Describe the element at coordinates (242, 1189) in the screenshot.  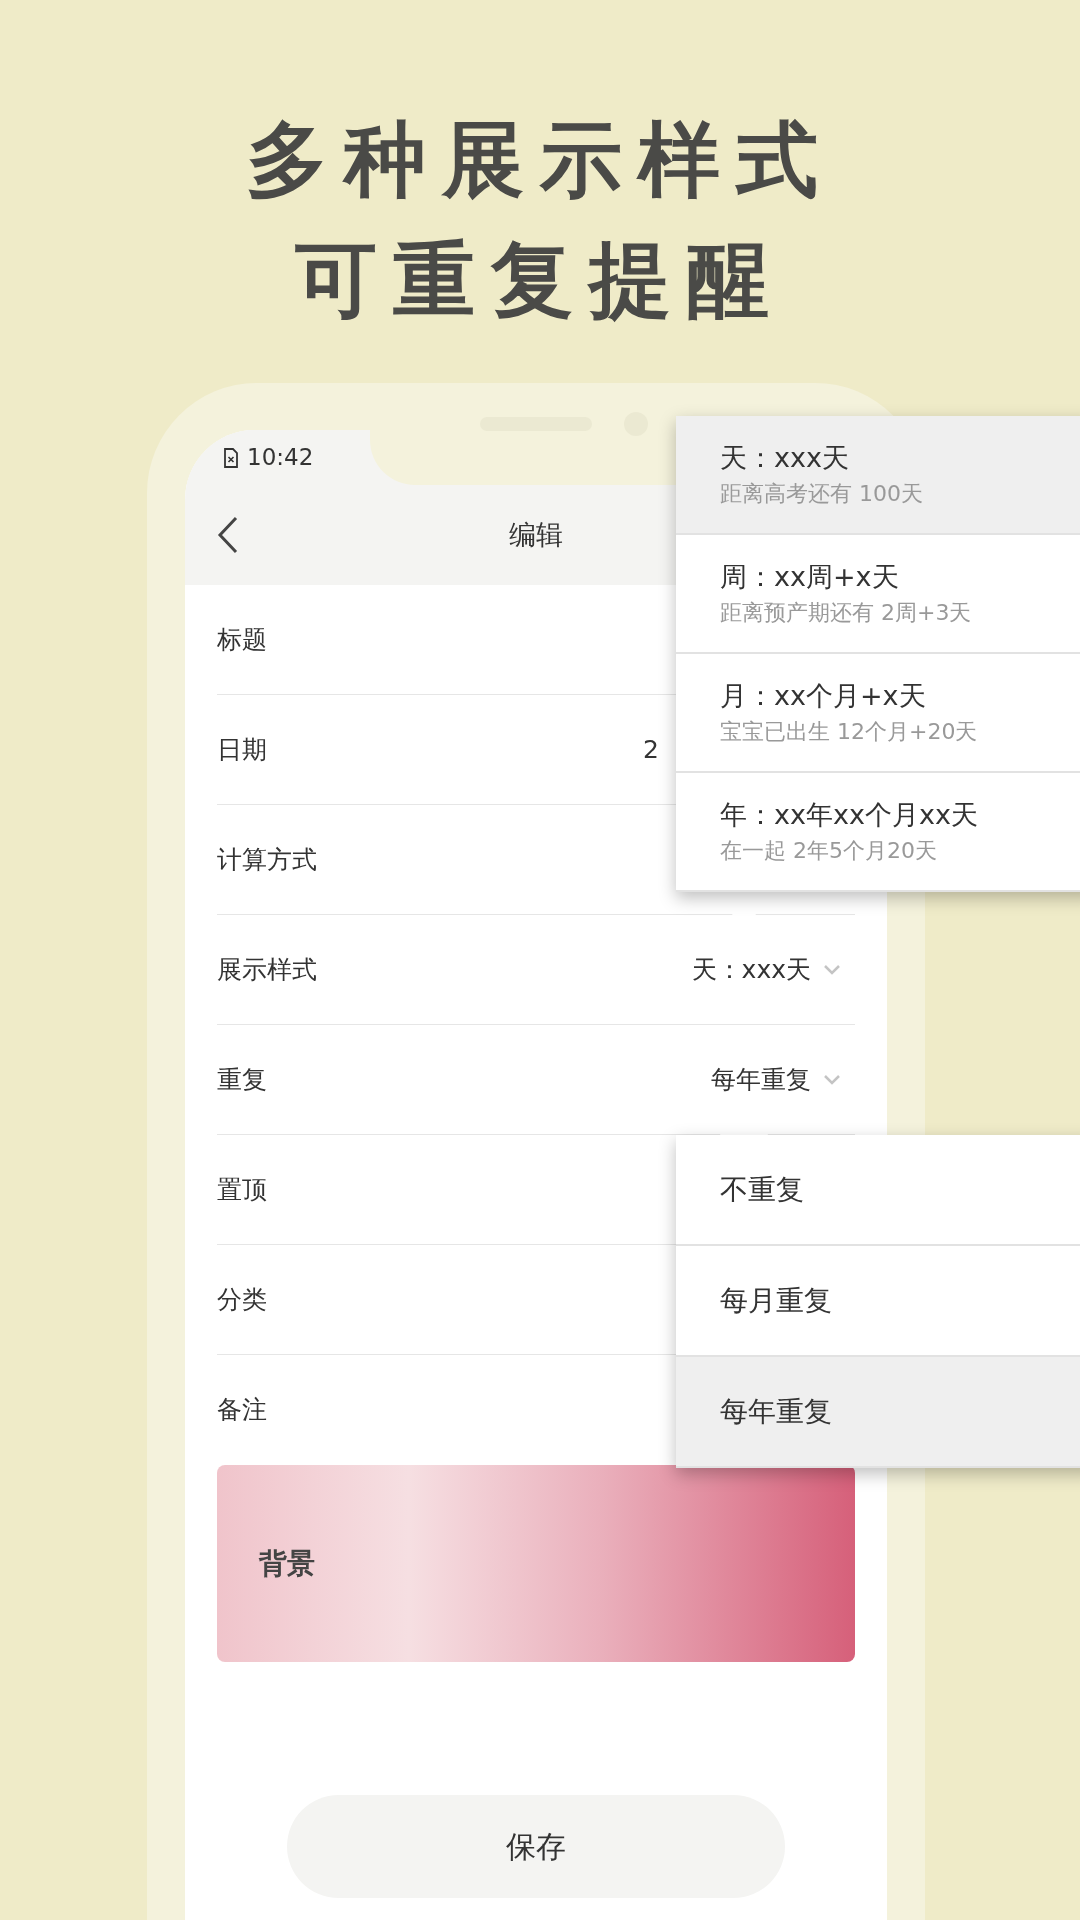
I see `row-label: 置顶` at that location.